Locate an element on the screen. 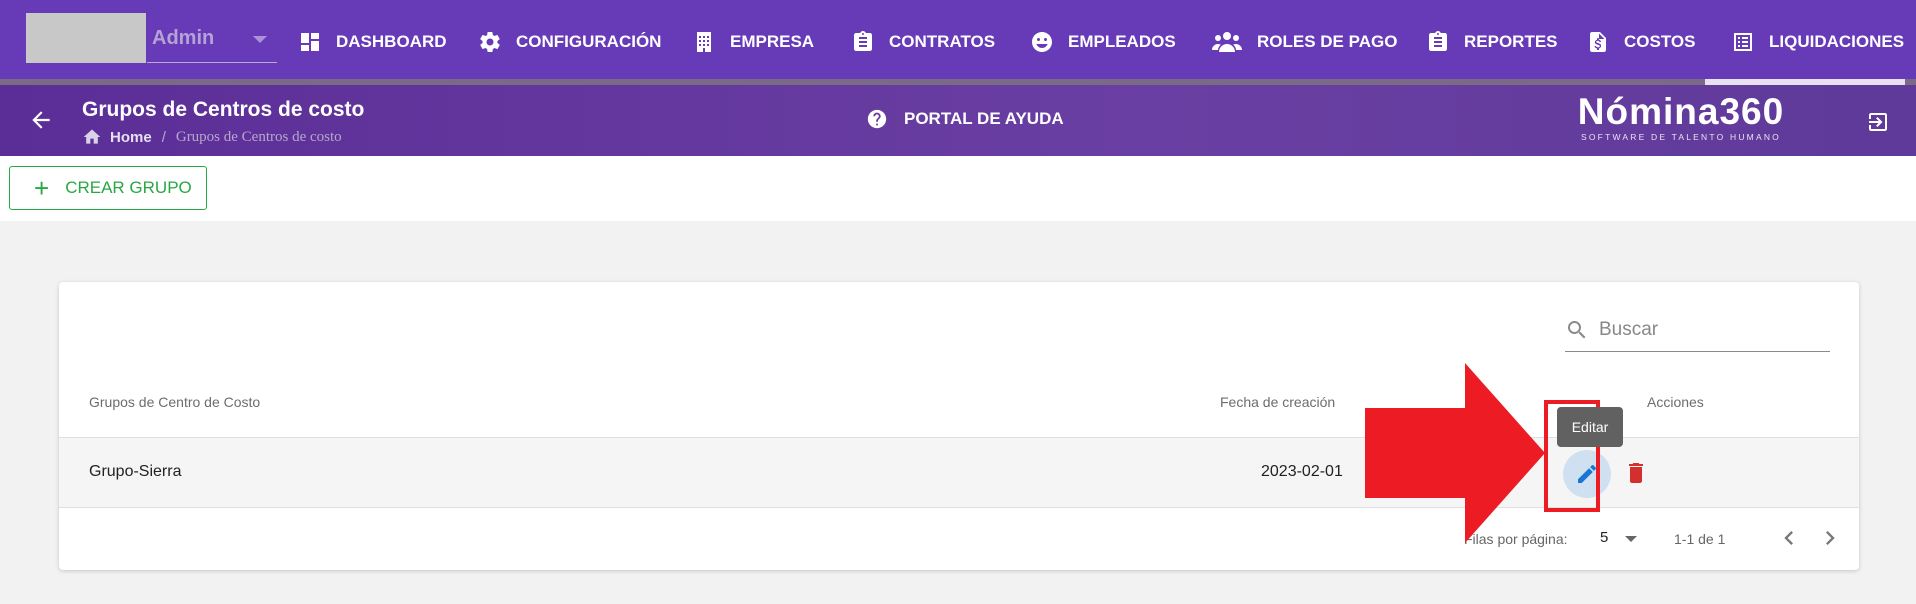  pagination-range: 1-1 de 1 is located at coordinates (1700, 539).